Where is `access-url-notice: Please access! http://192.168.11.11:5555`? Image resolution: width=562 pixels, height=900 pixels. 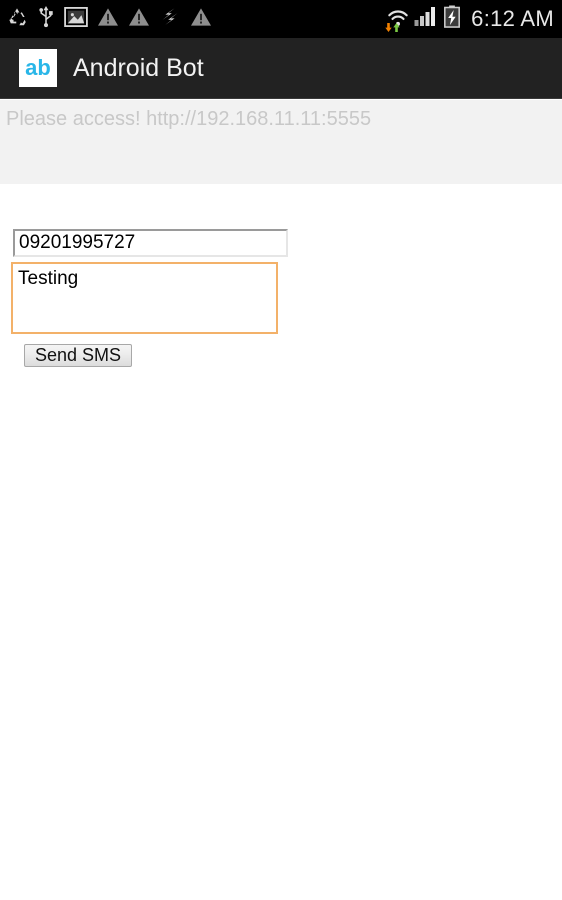 access-url-notice: Please access! http://192.168.11.11:5555 is located at coordinates (189, 119).